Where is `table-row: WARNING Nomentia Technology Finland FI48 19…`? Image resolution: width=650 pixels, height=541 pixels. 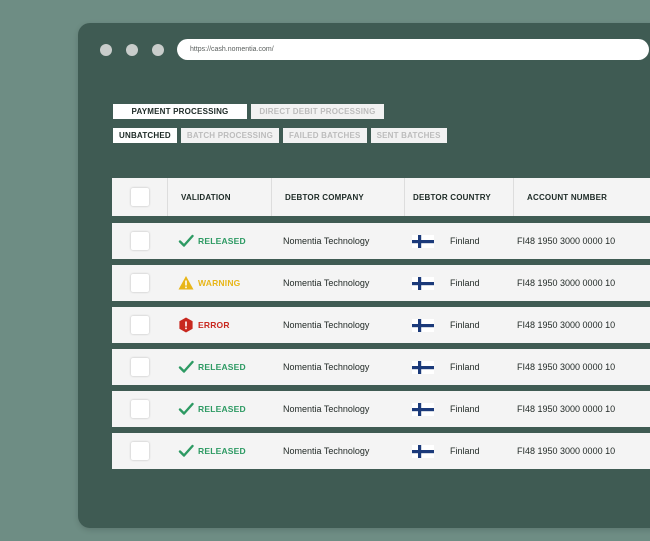
table-row: WARNING Nomentia Technology Finland FI48 19… is located at coordinates (381, 283).